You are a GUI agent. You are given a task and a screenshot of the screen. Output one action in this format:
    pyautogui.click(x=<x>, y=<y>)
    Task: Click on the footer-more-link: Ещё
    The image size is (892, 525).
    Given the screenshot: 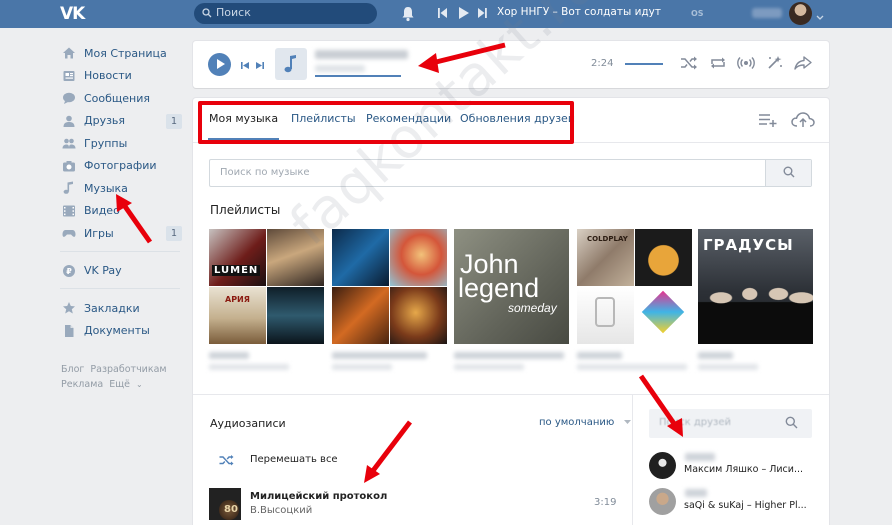 What is the action you would take?
    pyautogui.click(x=119, y=384)
    